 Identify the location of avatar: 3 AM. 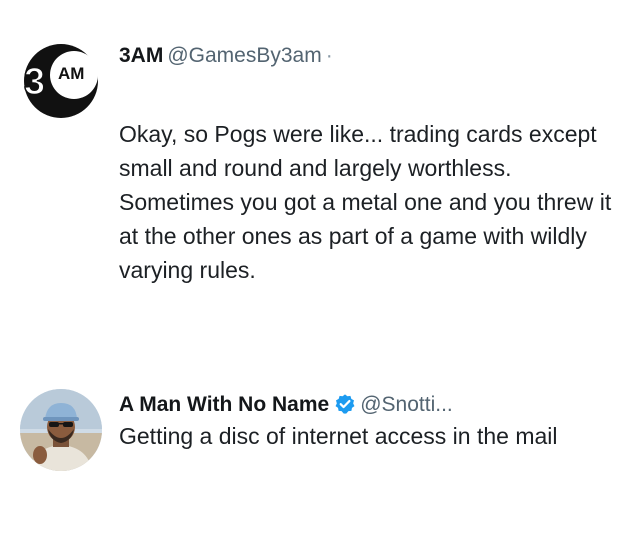
(61, 81).